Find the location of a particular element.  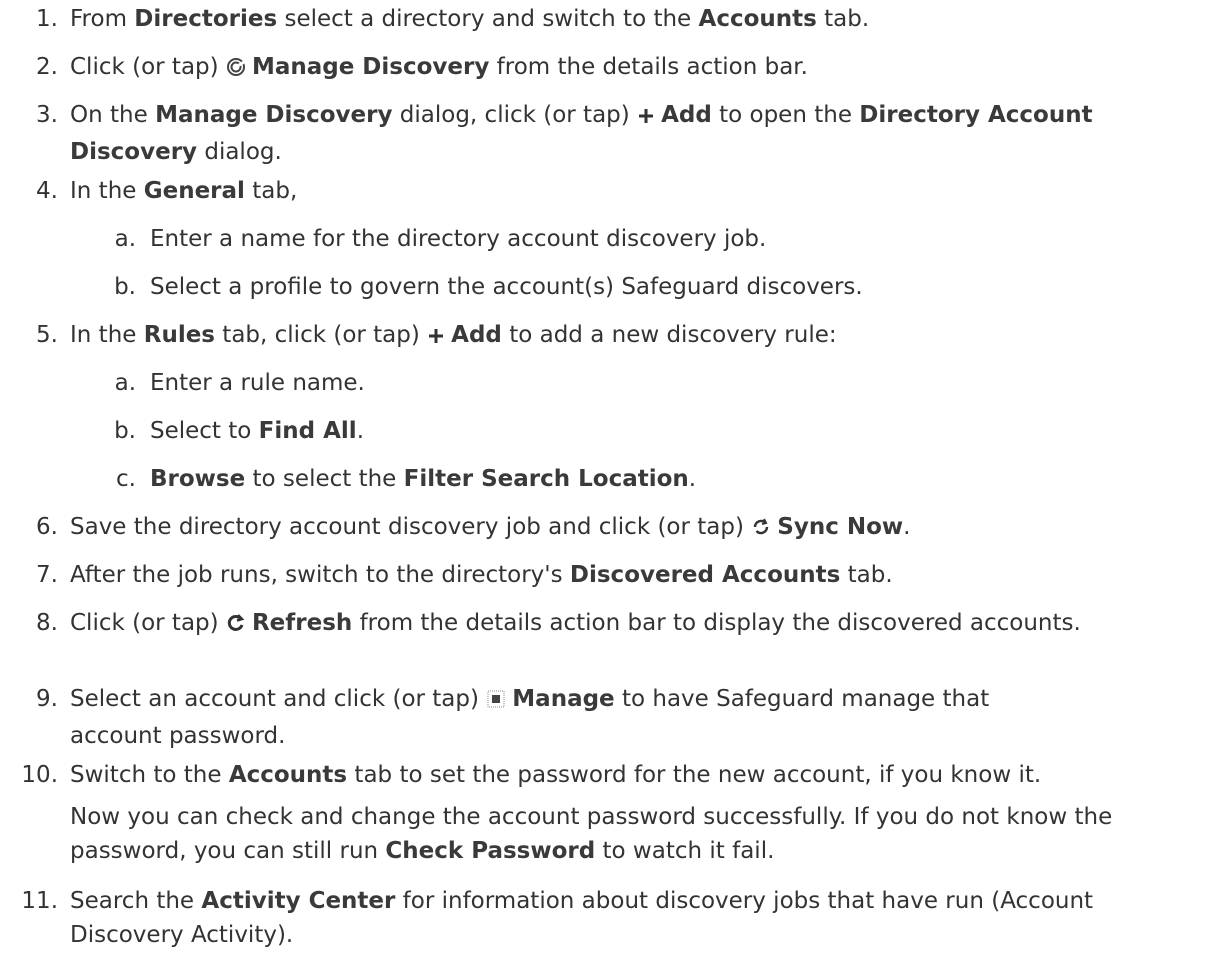

step-text: In the General tab, is located at coordinates (625, 191).